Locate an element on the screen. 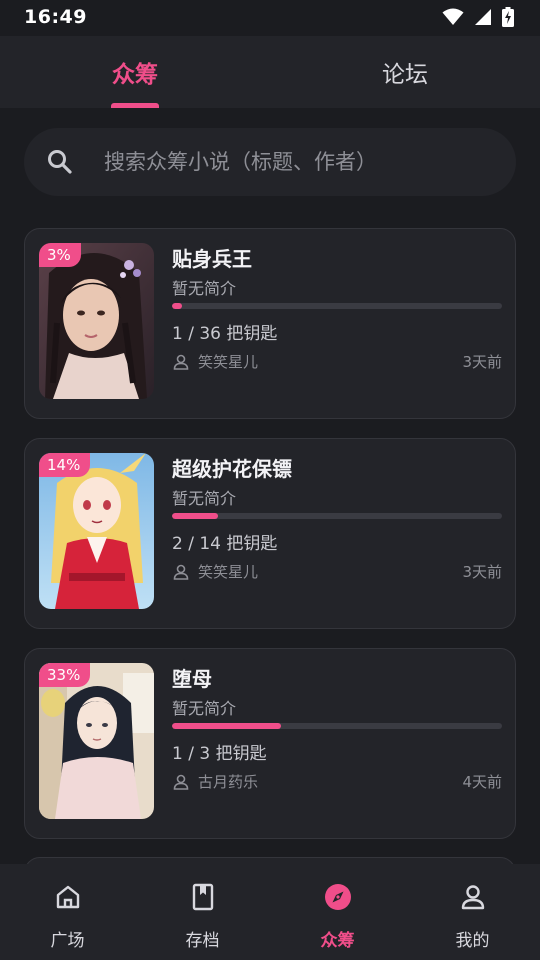 This screenshot has height=960, width=540. novel-title: 超级护花保镖 is located at coordinates (232, 469).